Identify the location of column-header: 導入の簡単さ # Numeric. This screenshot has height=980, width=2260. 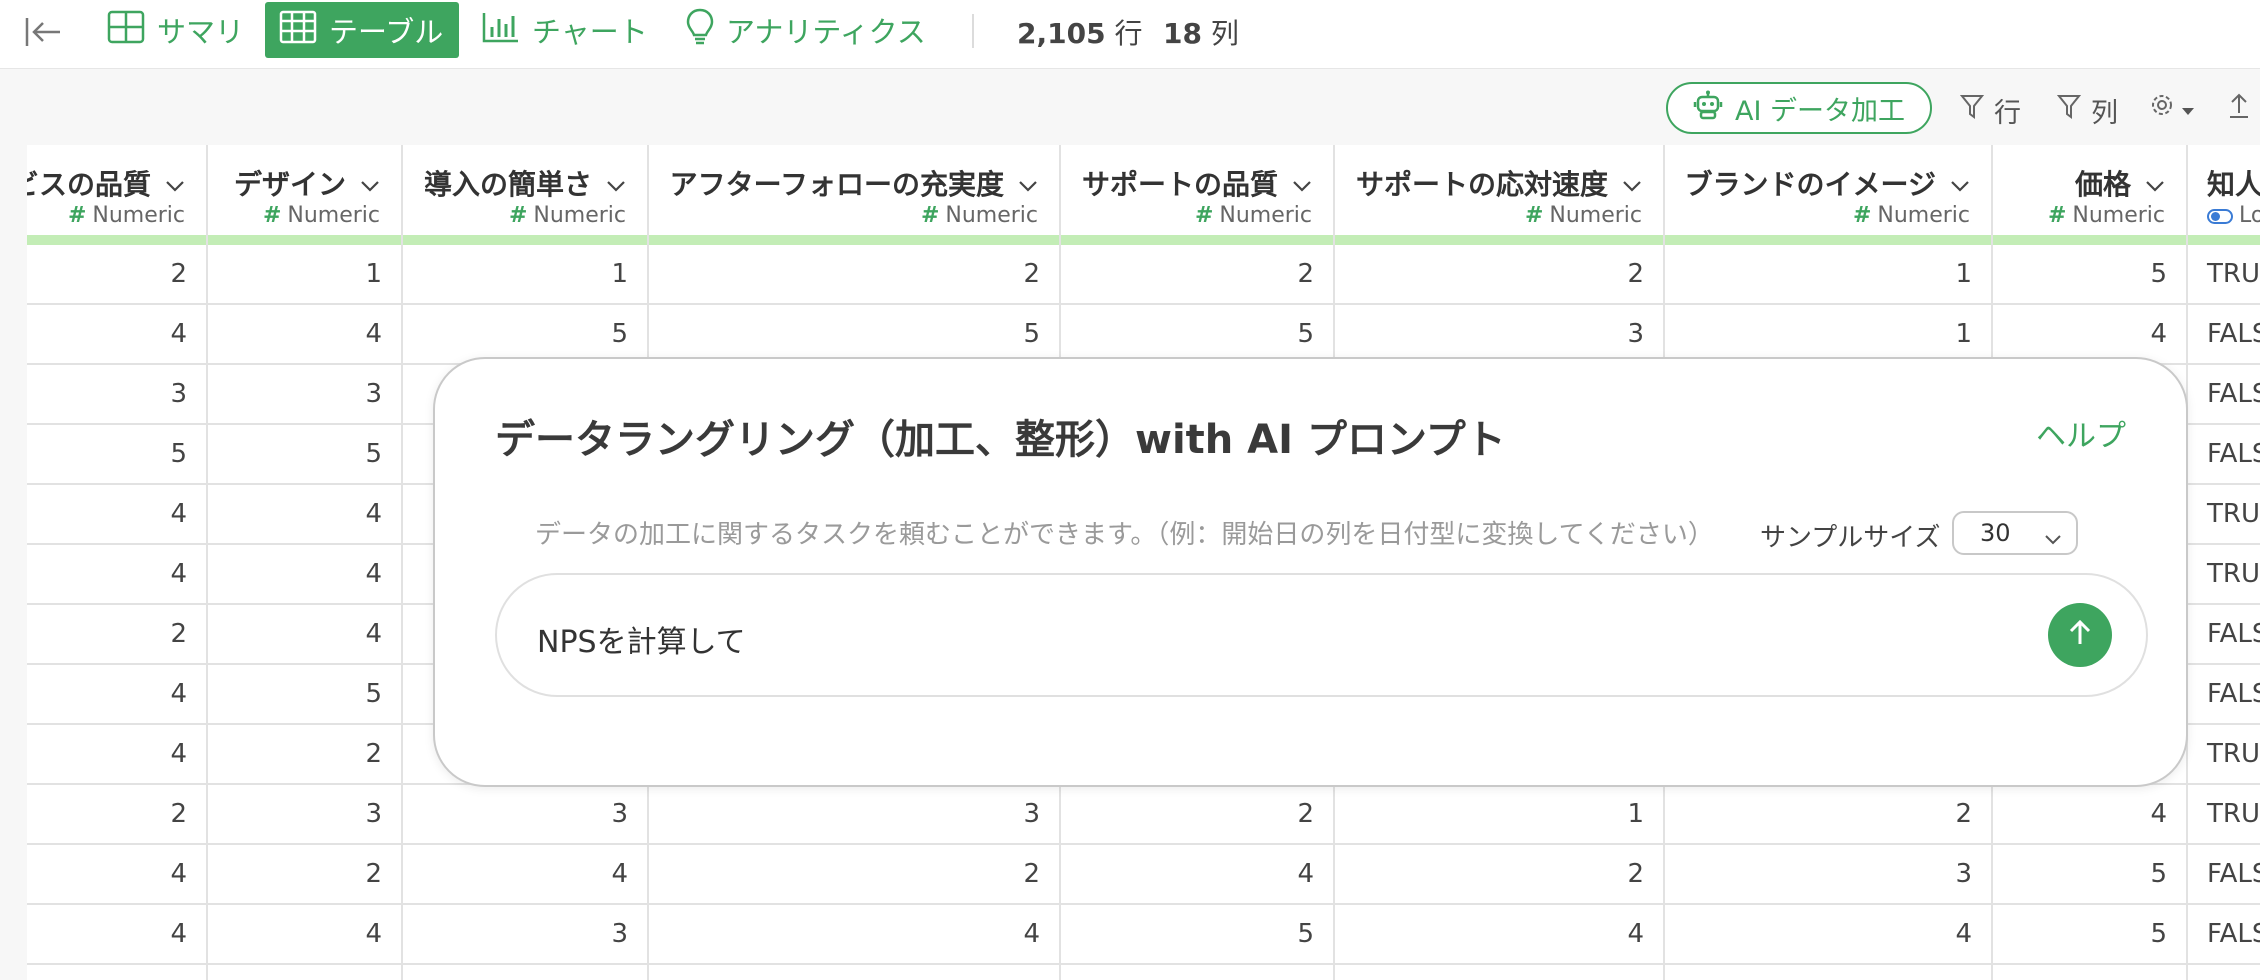
(525, 190).